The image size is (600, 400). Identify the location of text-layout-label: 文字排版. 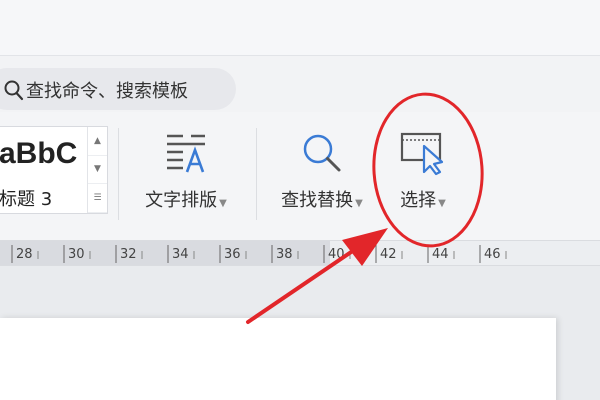
(181, 200).